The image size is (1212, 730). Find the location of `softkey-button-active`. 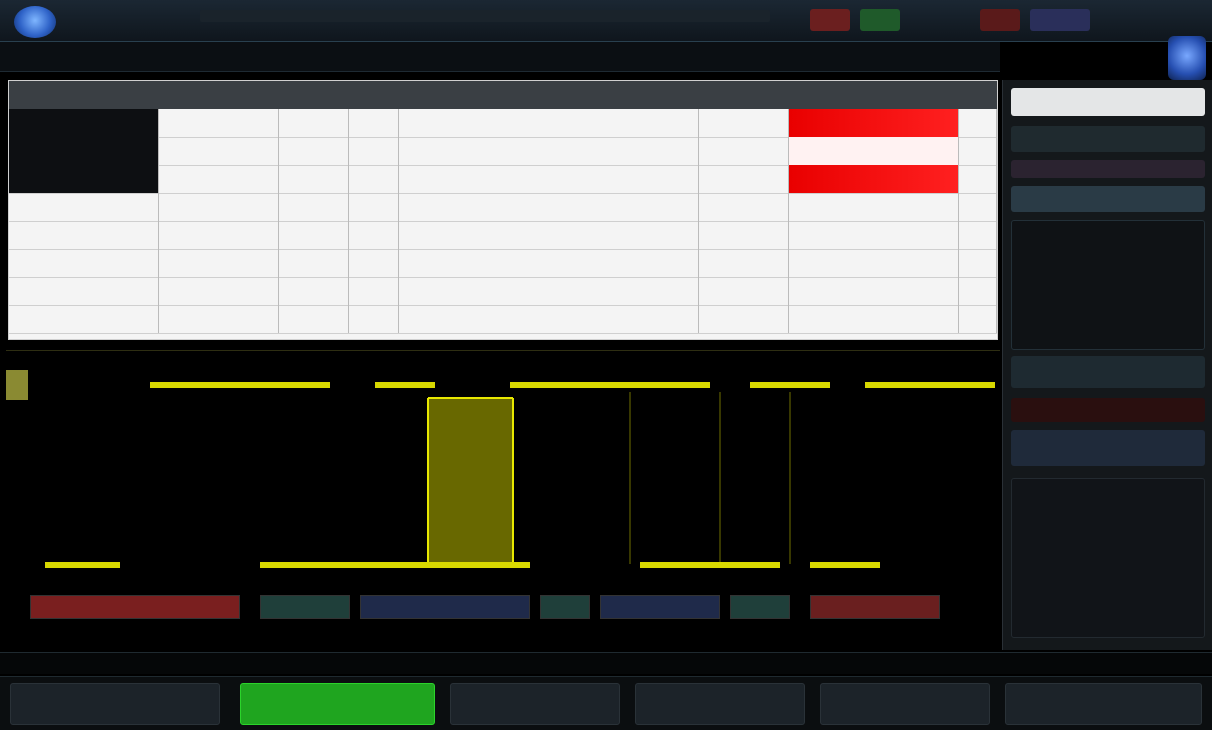

softkey-button-active is located at coordinates (337, 704).